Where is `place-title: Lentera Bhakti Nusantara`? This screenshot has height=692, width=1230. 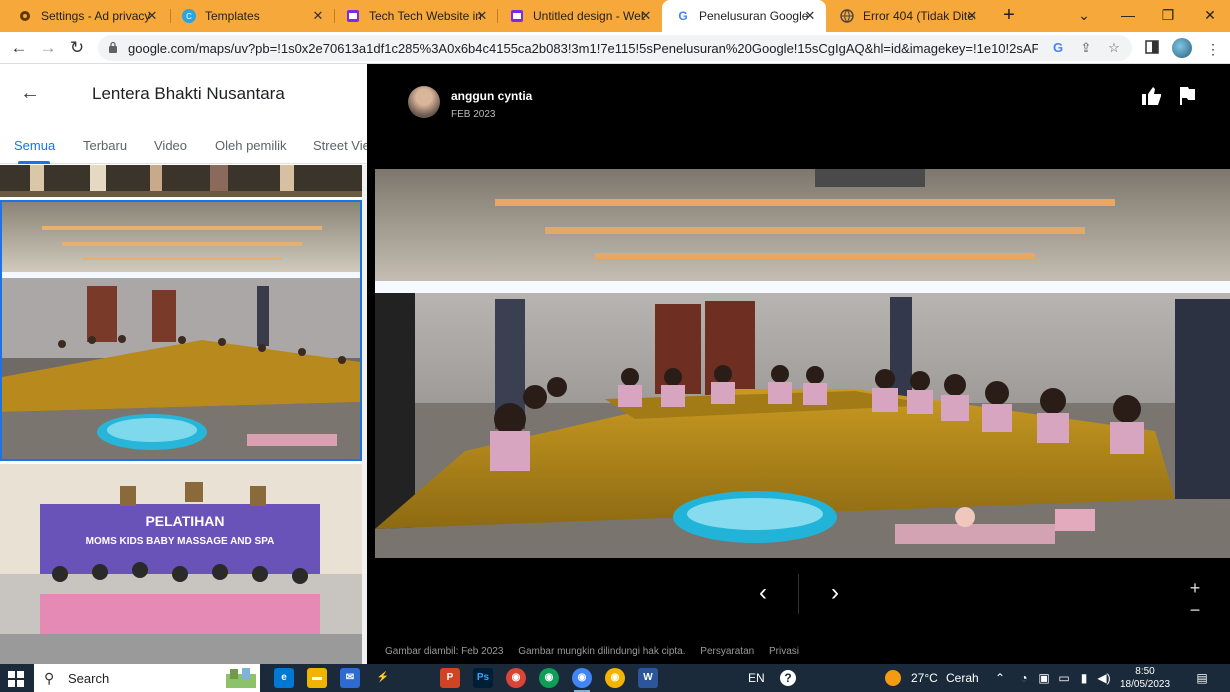 place-title: Lentera Bhakti Nusantara is located at coordinates (188, 93).